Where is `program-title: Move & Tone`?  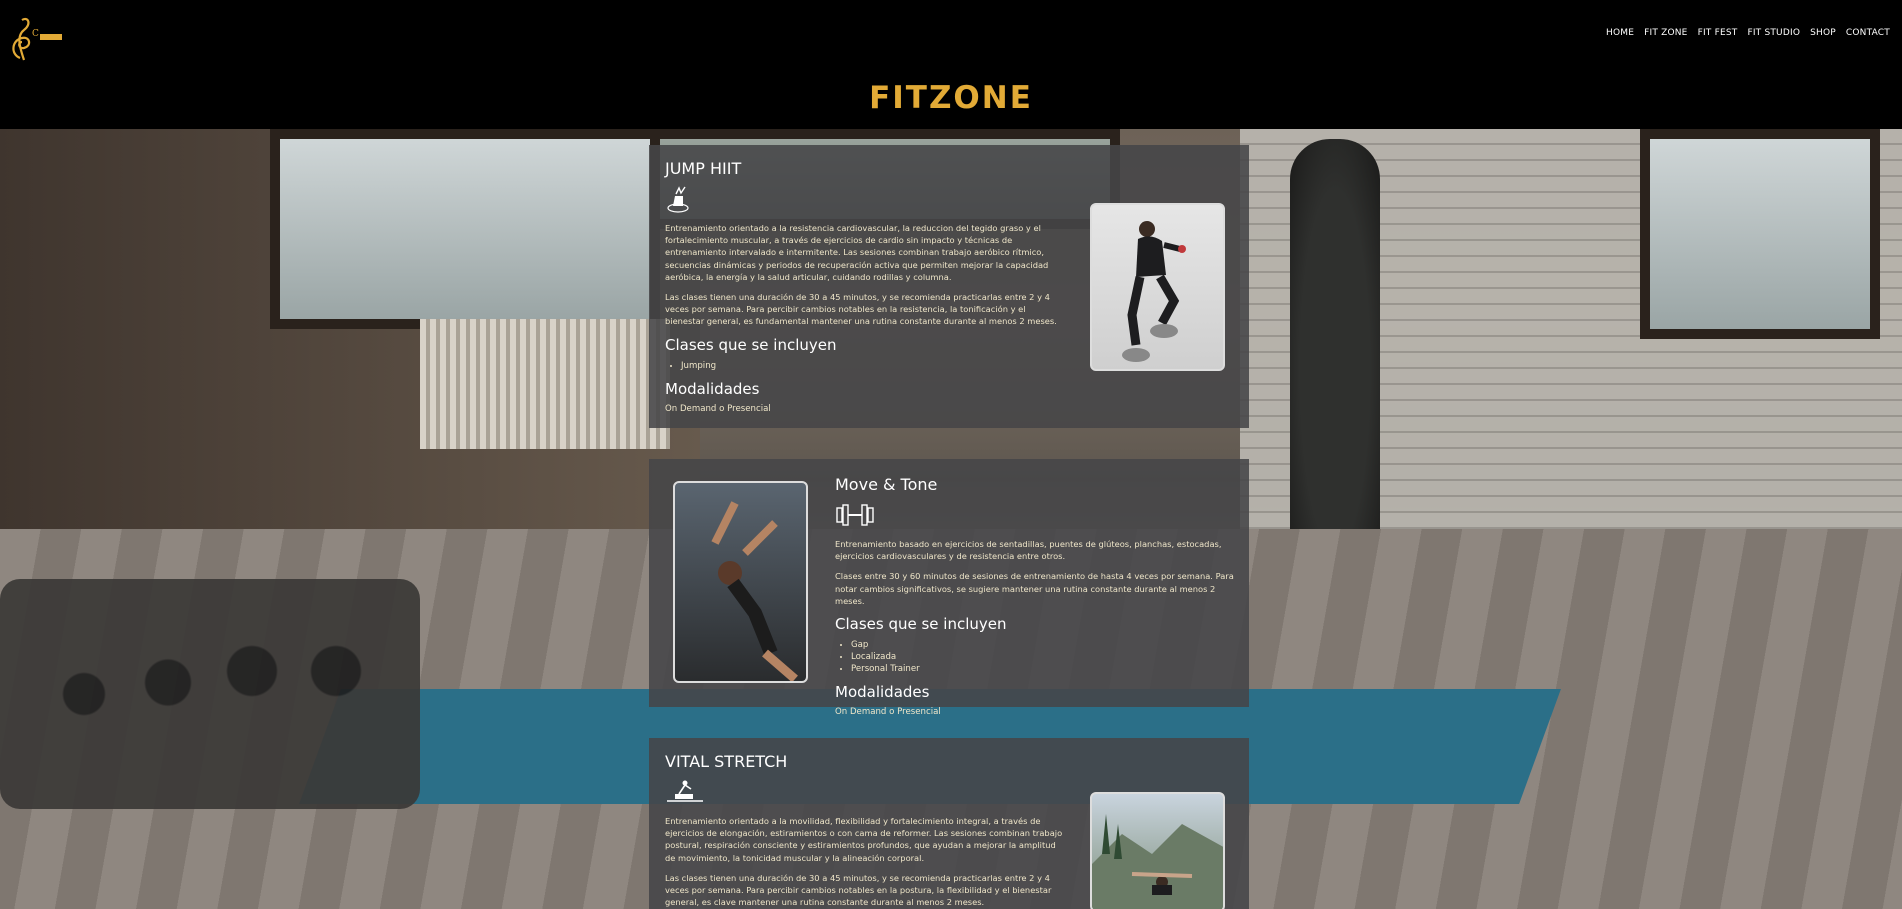
program-title: Move & Tone is located at coordinates (886, 484).